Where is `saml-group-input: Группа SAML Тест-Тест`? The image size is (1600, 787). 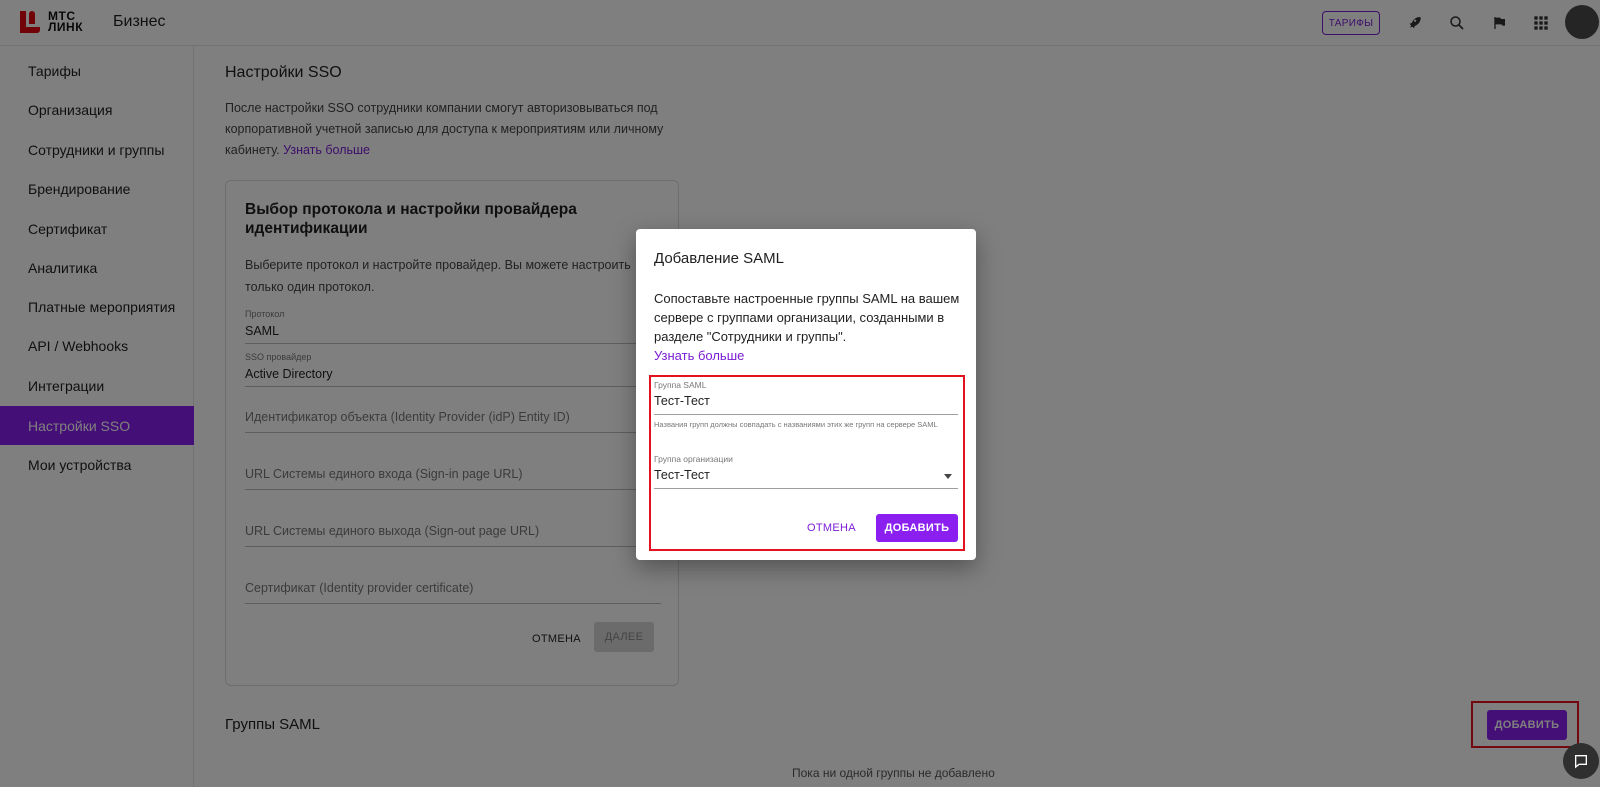 saml-group-input: Группа SAML Тест-Тест is located at coordinates (806, 397).